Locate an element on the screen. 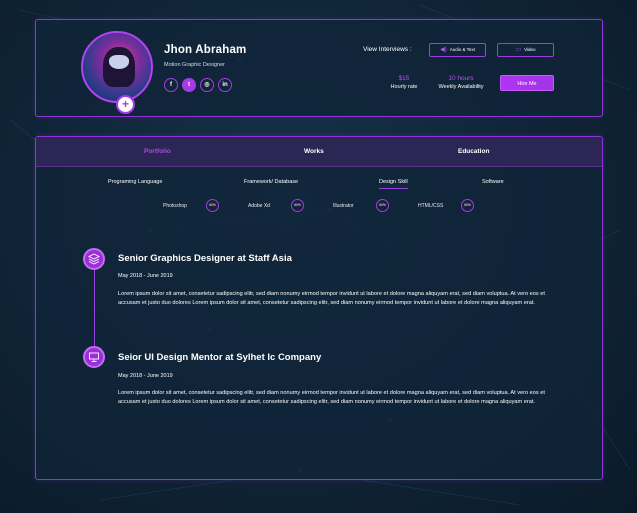  avatar-container: + is located at coordinates (117, 72).